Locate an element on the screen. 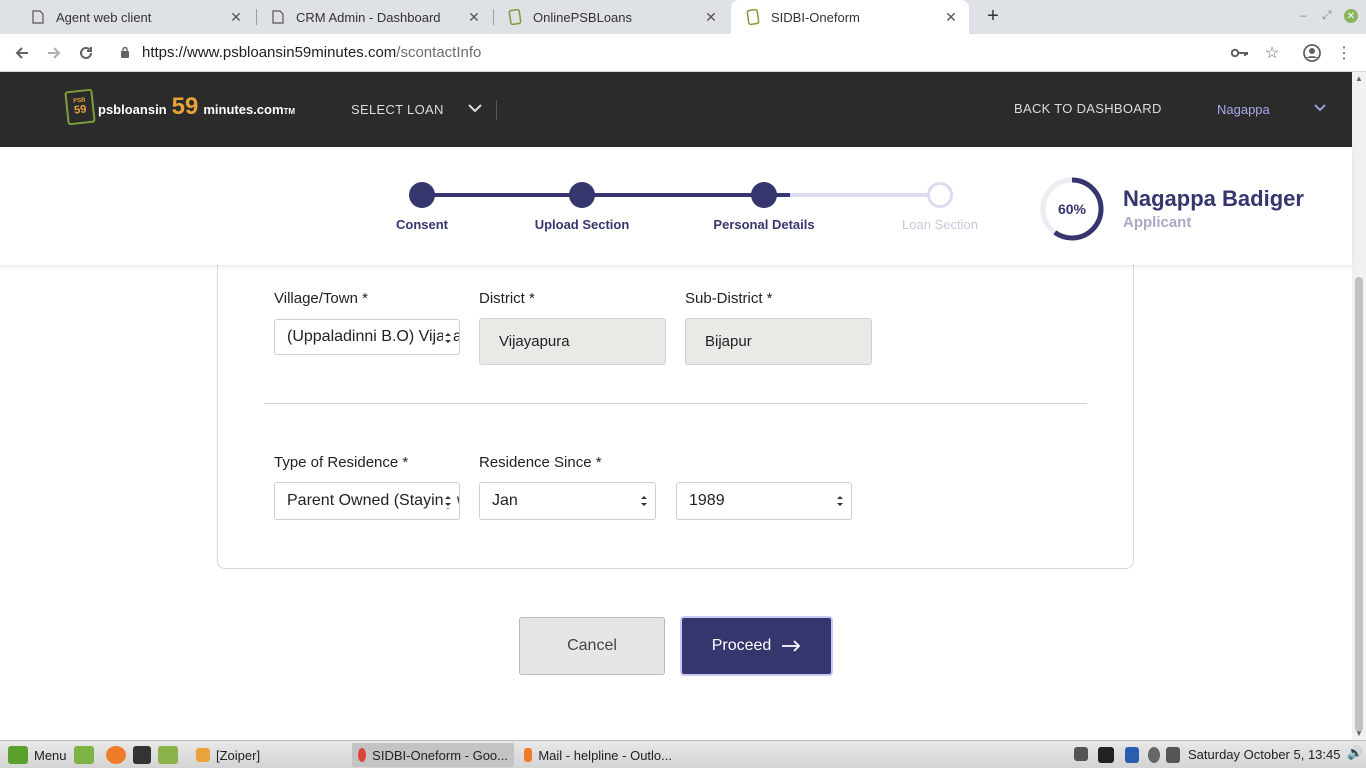 The image size is (1366, 768). proceed-button: Proceed is located at coordinates (756, 646).